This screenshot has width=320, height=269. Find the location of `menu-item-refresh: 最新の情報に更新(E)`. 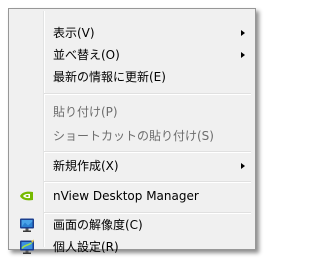

menu-item-refresh: 最新の情報に更新(E) is located at coordinates (132, 77).